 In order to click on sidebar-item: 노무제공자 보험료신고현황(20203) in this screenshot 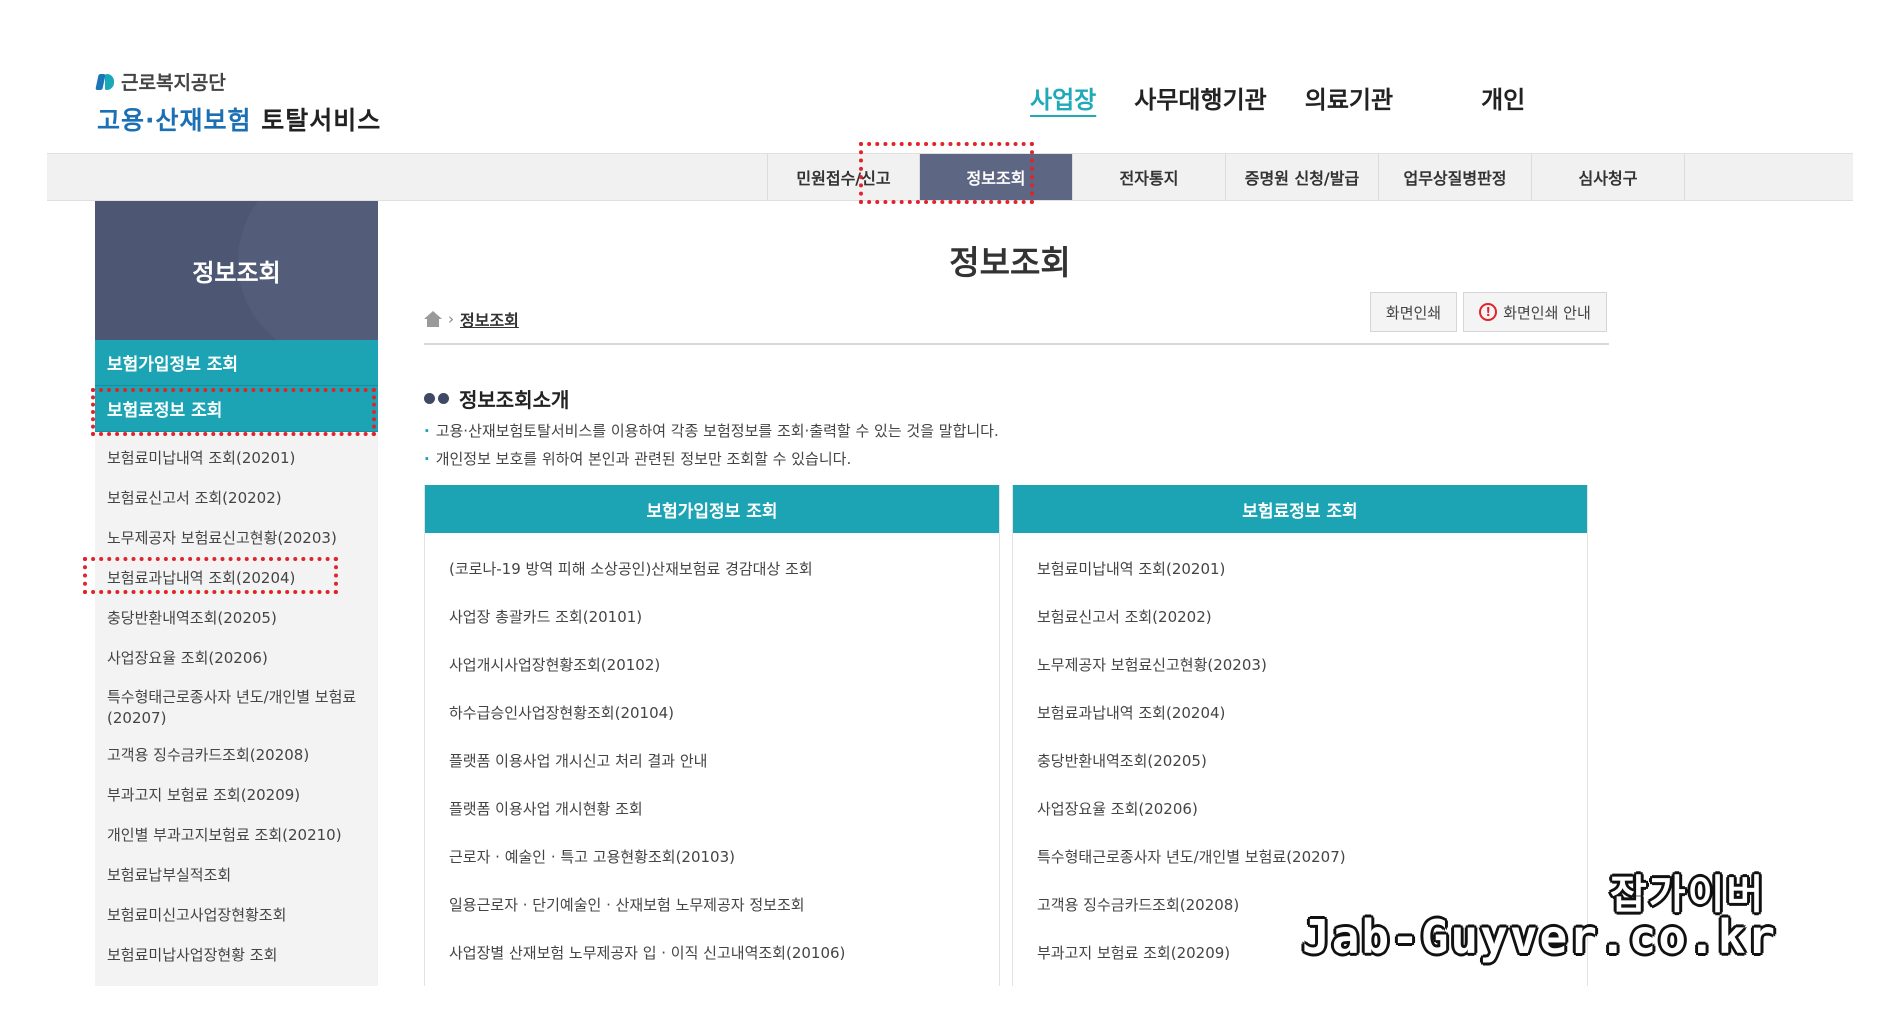, I will do `click(236, 538)`.